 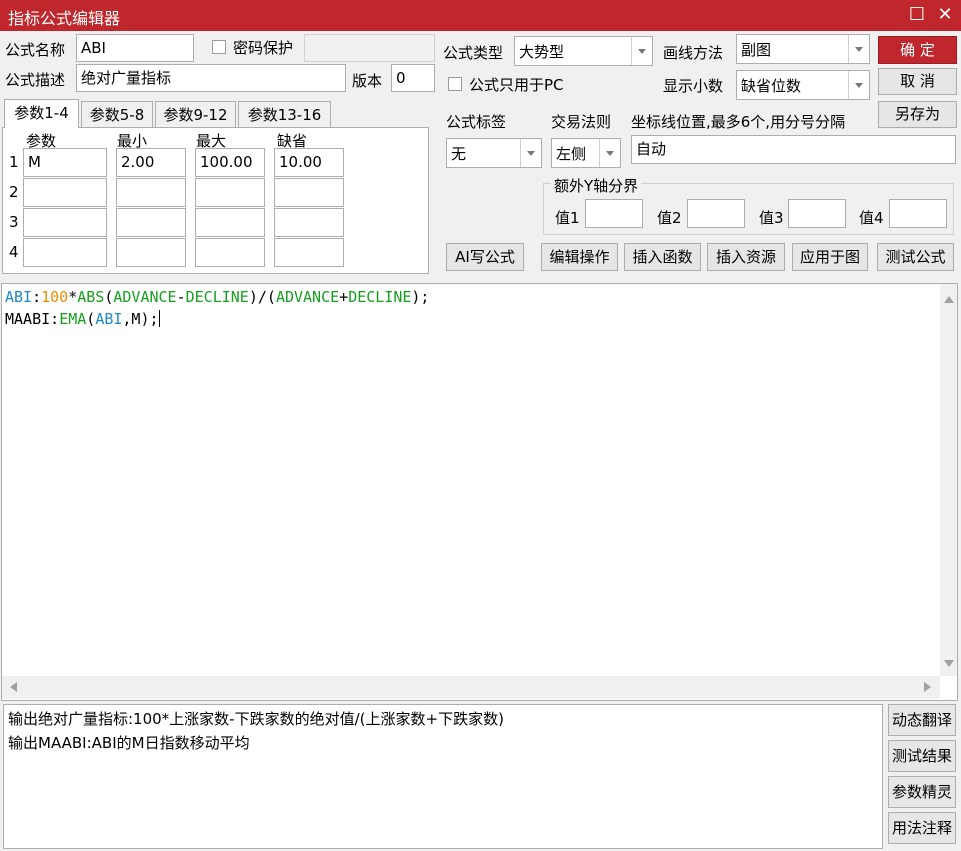 I want to click on param-min-cell: 2.00, so click(x=151, y=162).